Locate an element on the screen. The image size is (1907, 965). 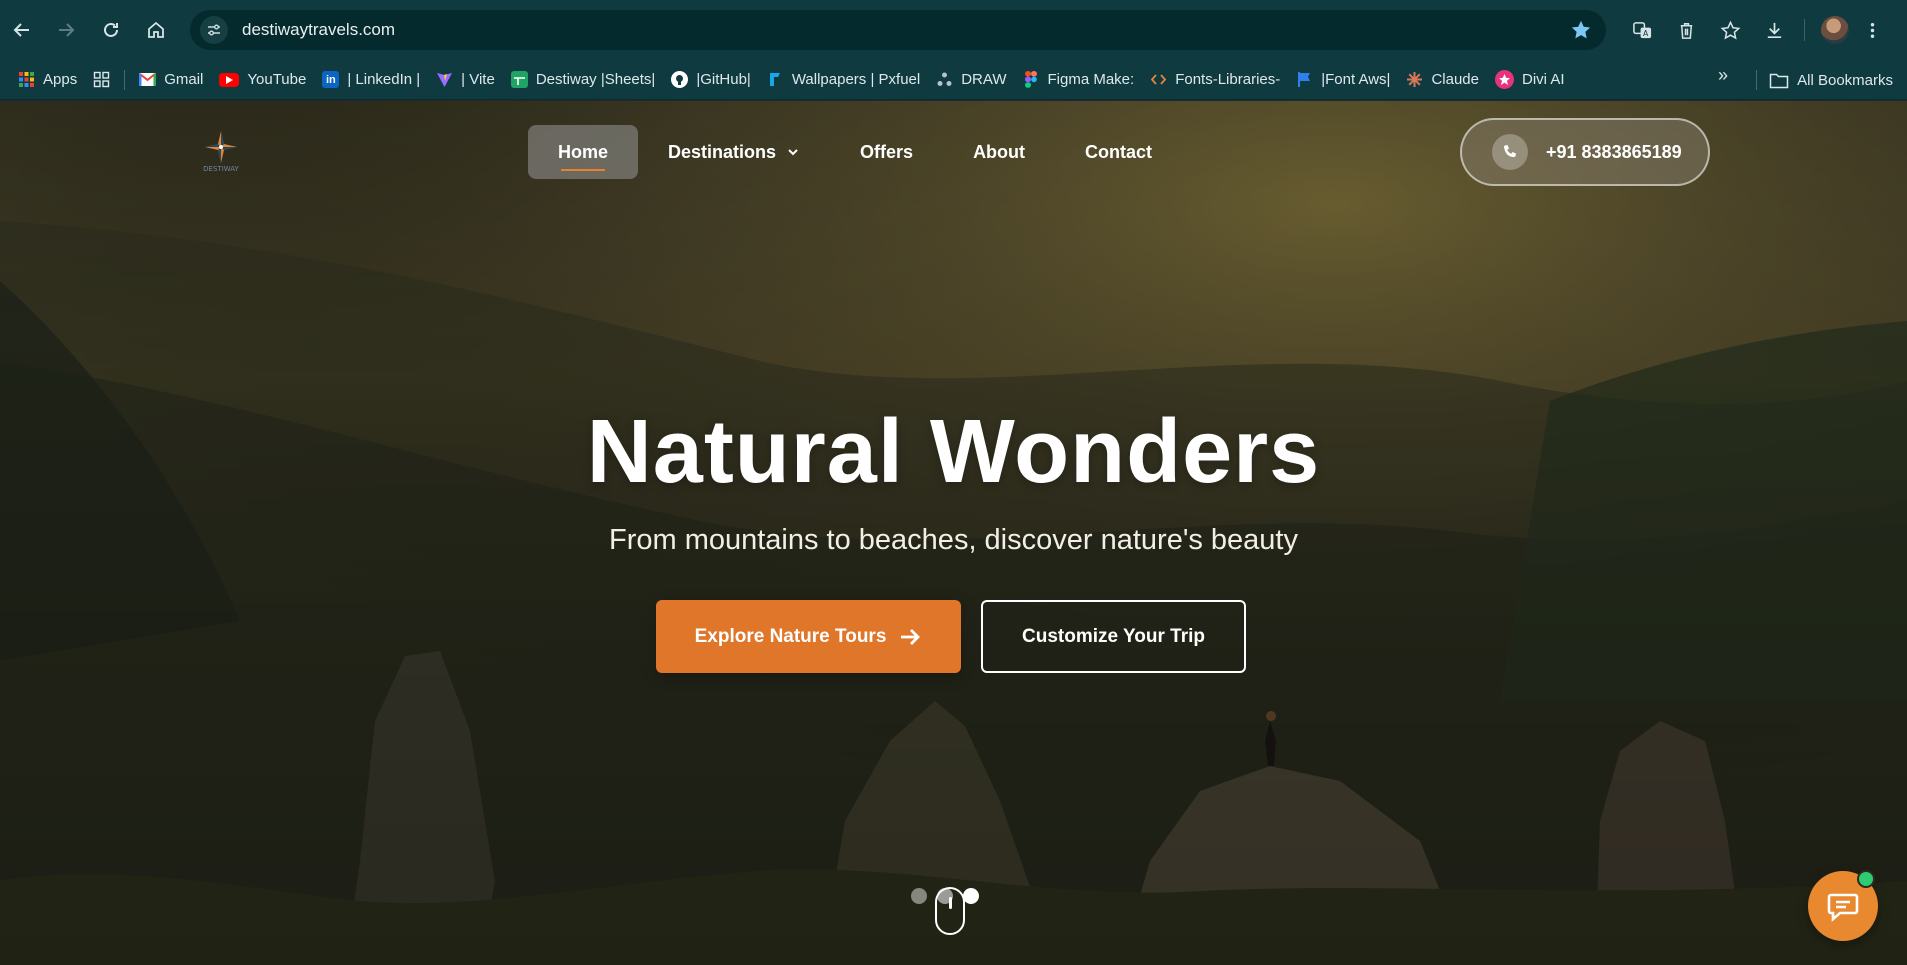
sheets-icon is located at coordinates (519, 79).